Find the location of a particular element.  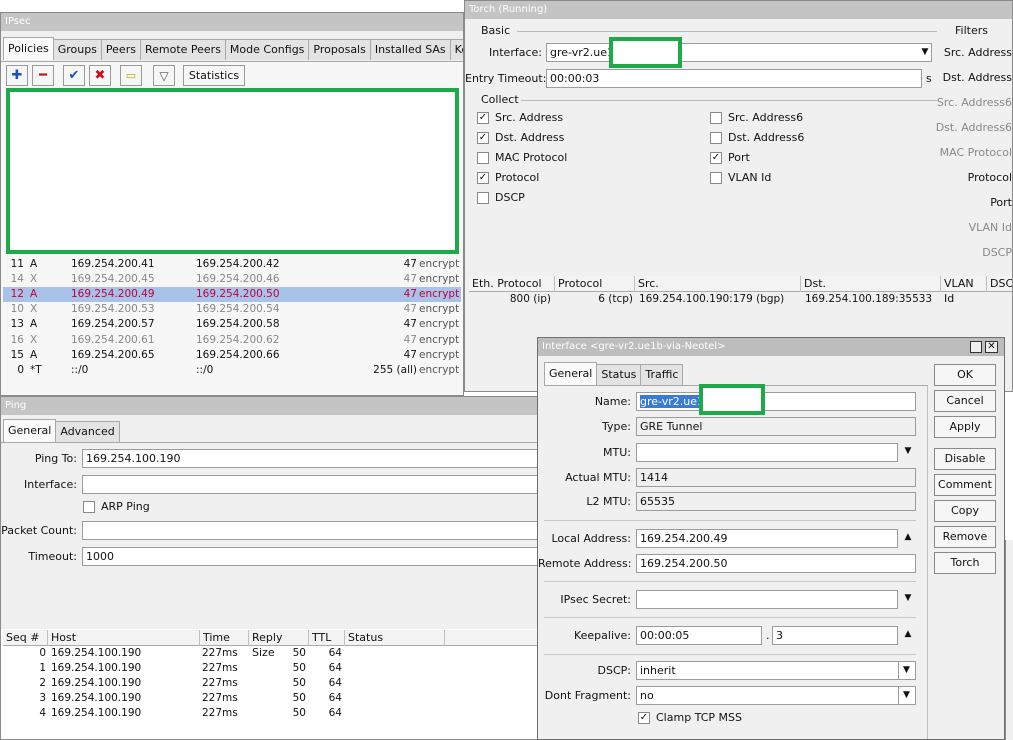

col-time: Time is located at coordinates (224, 638).